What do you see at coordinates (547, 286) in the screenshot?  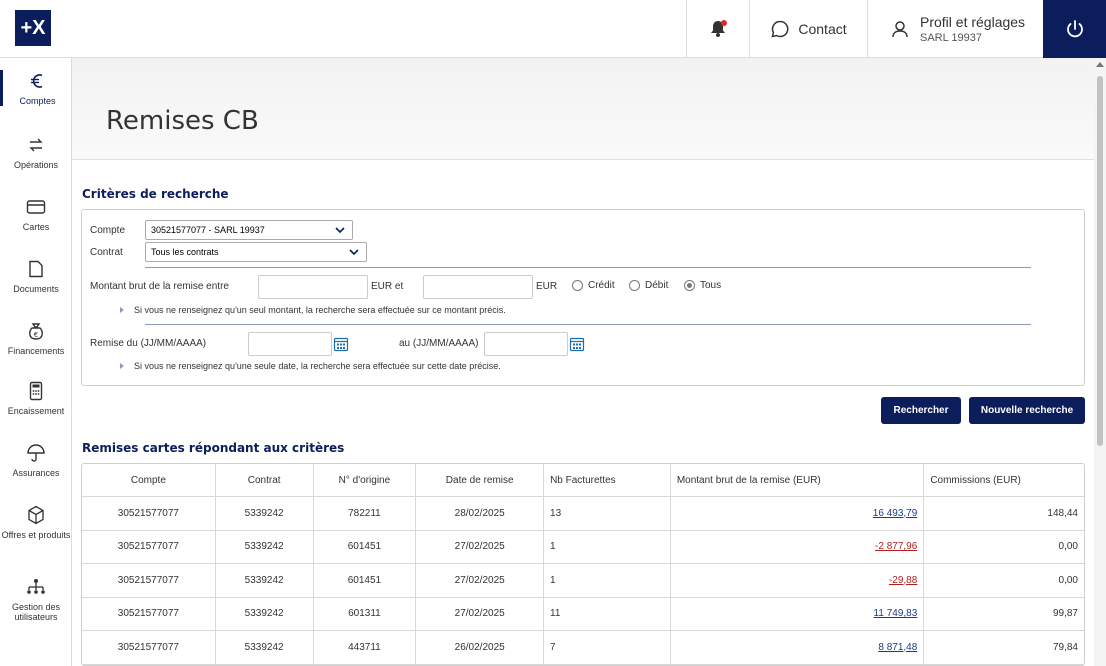 I see `eur-label: EUR` at bounding box center [547, 286].